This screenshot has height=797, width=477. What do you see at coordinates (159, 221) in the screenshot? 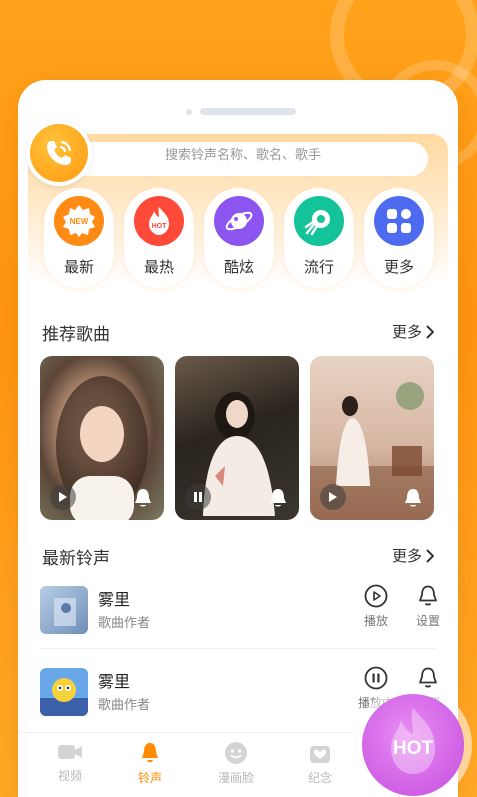
I see `hot-flame-icon: HOT` at bounding box center [159, 221].